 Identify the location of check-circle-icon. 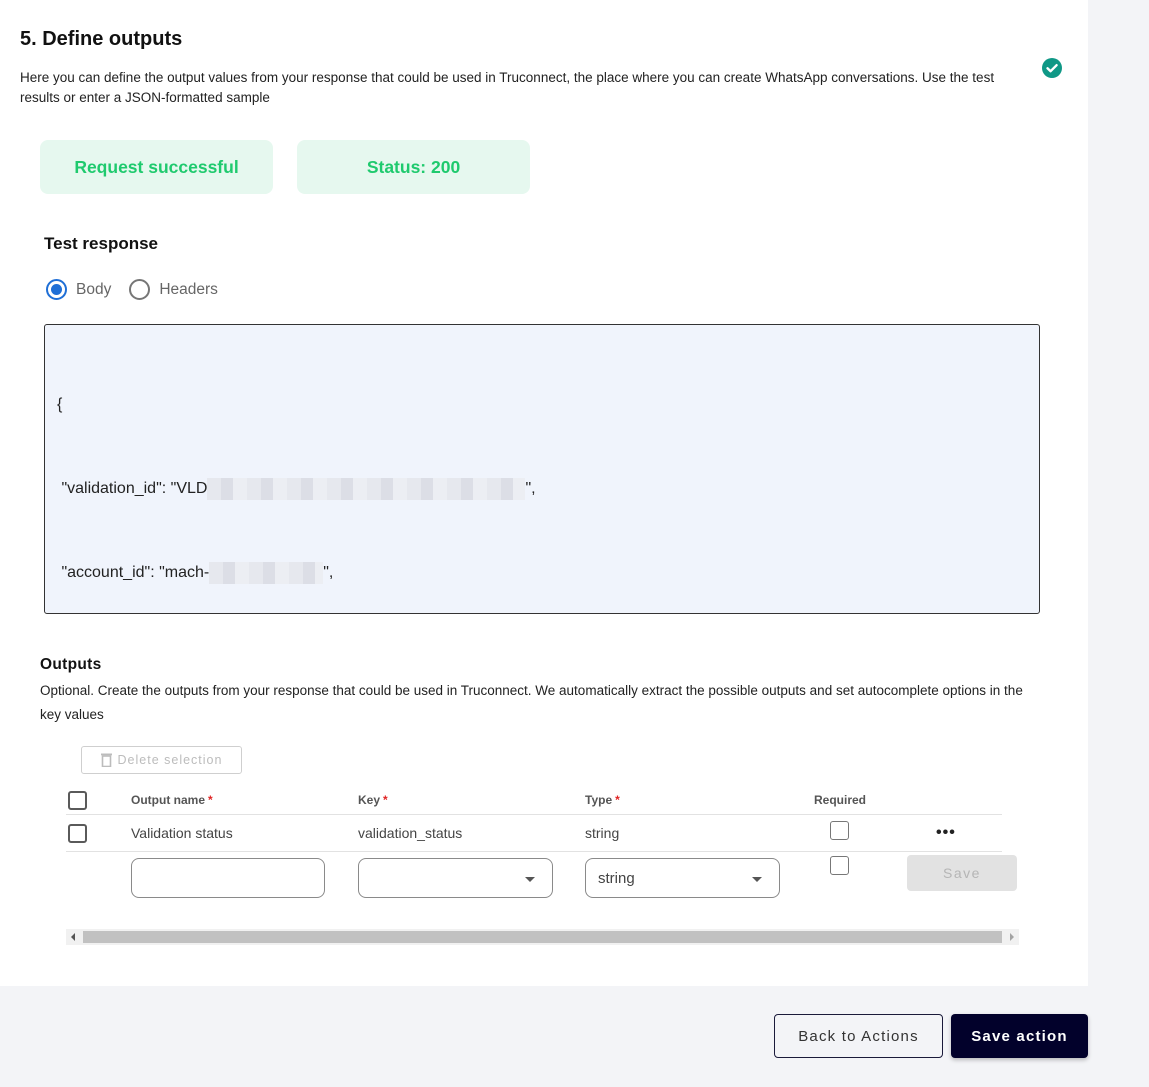
(1052, 68).